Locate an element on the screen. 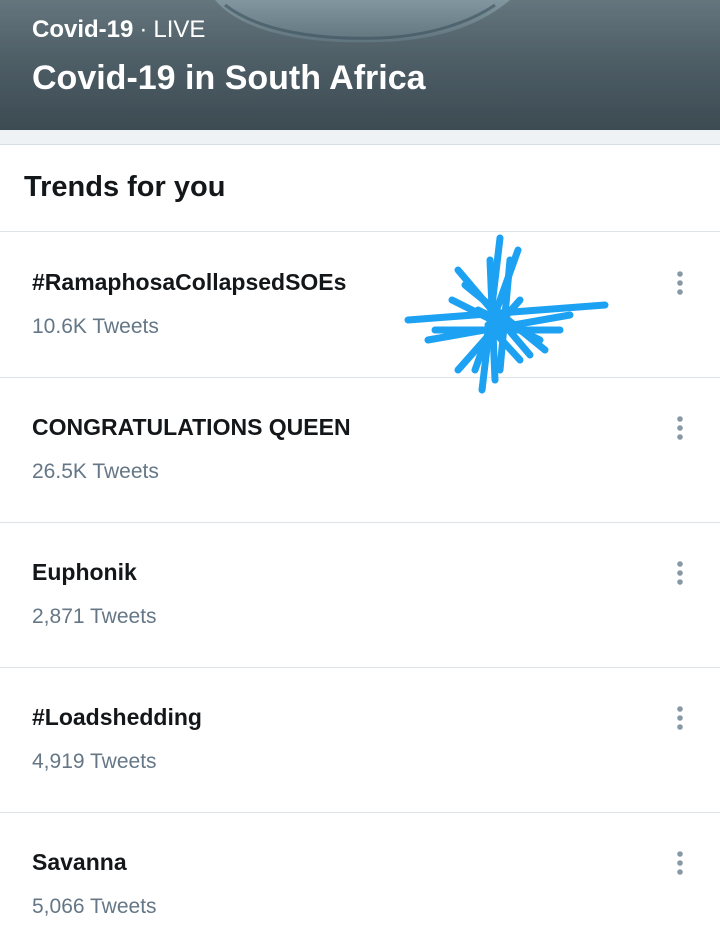 The image size is (720, 935). banner-title: Covid-19 in South Africa is located at coordinates (229, 78).